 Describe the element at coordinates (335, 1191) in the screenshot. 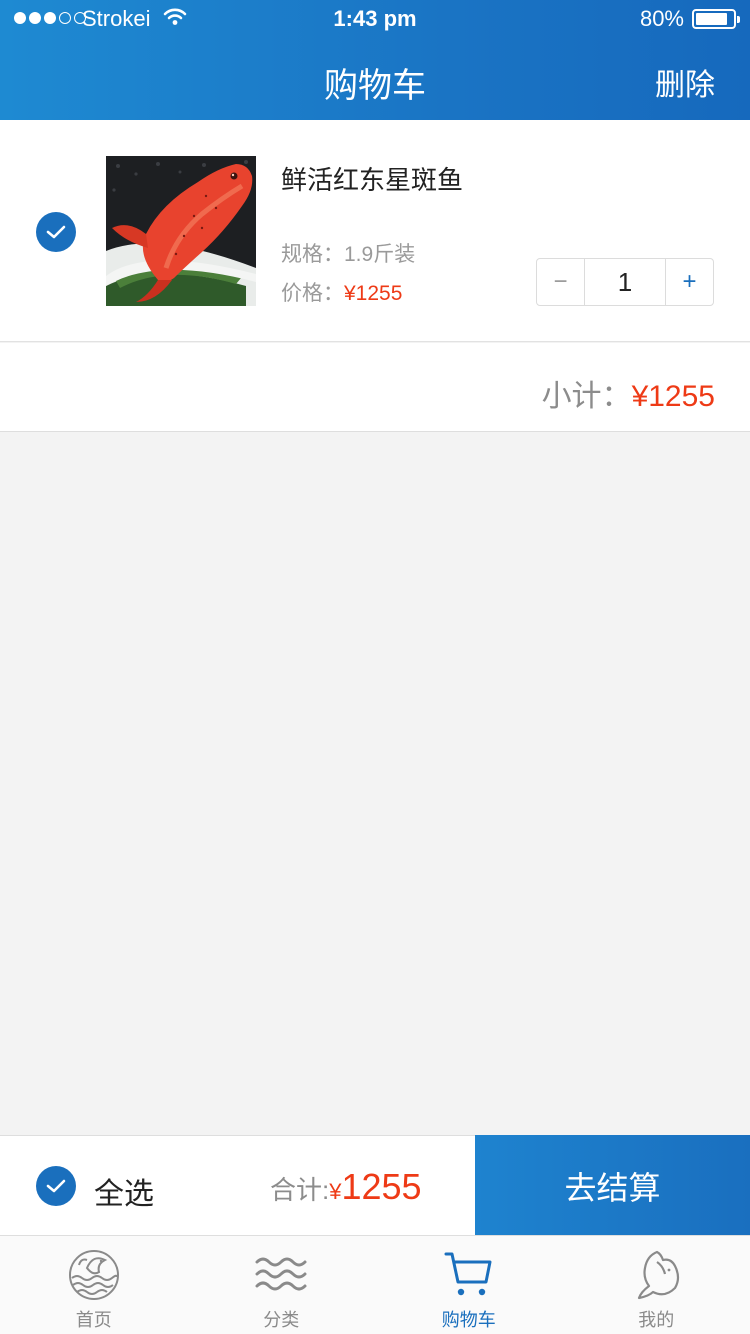

I see `total-currency: ¥` at that location.